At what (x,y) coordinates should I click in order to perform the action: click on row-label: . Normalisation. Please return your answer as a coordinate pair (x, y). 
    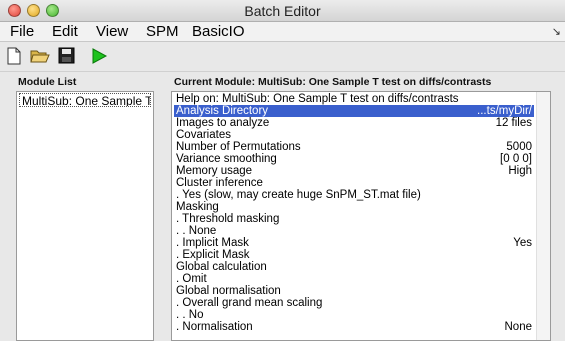
    Looking at the image, I should click on (214, 327).